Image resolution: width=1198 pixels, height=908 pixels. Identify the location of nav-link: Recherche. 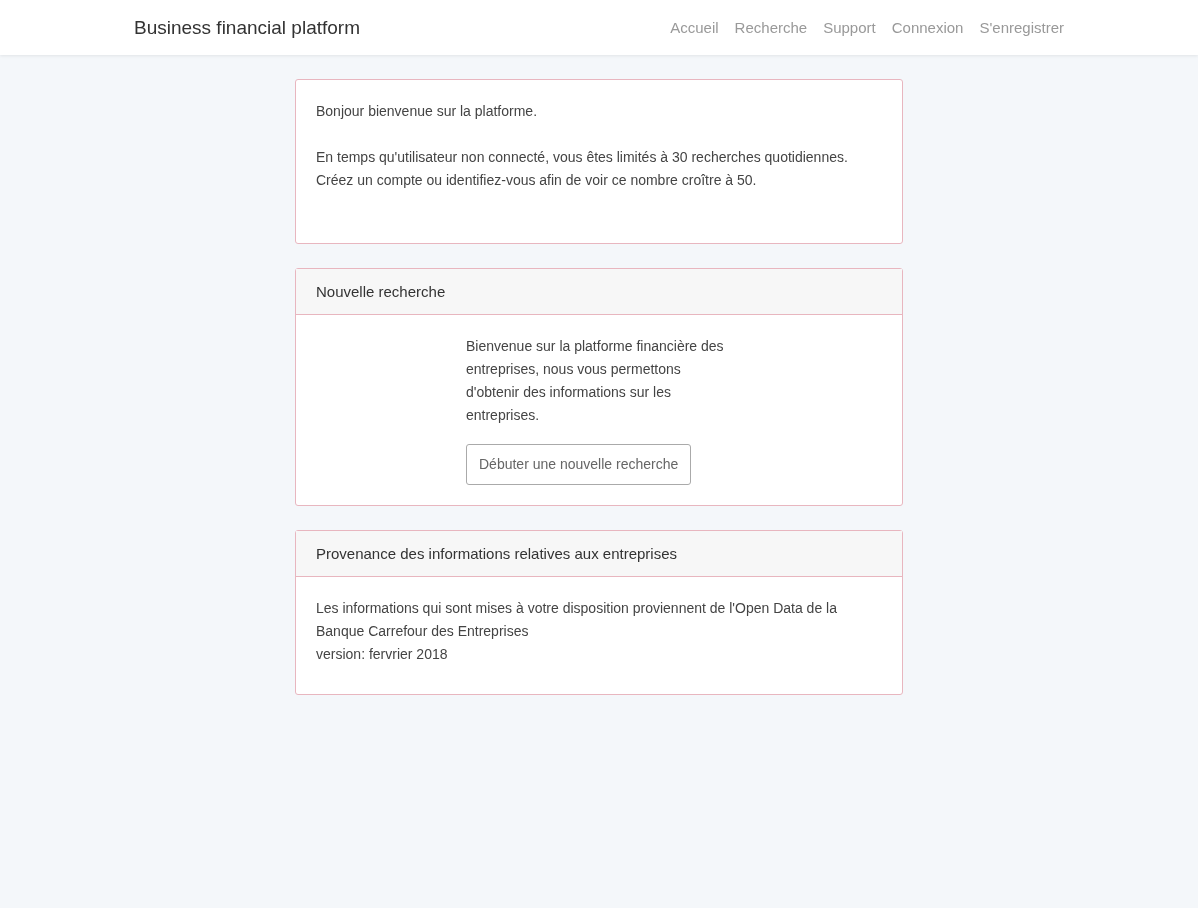
(771, 27).